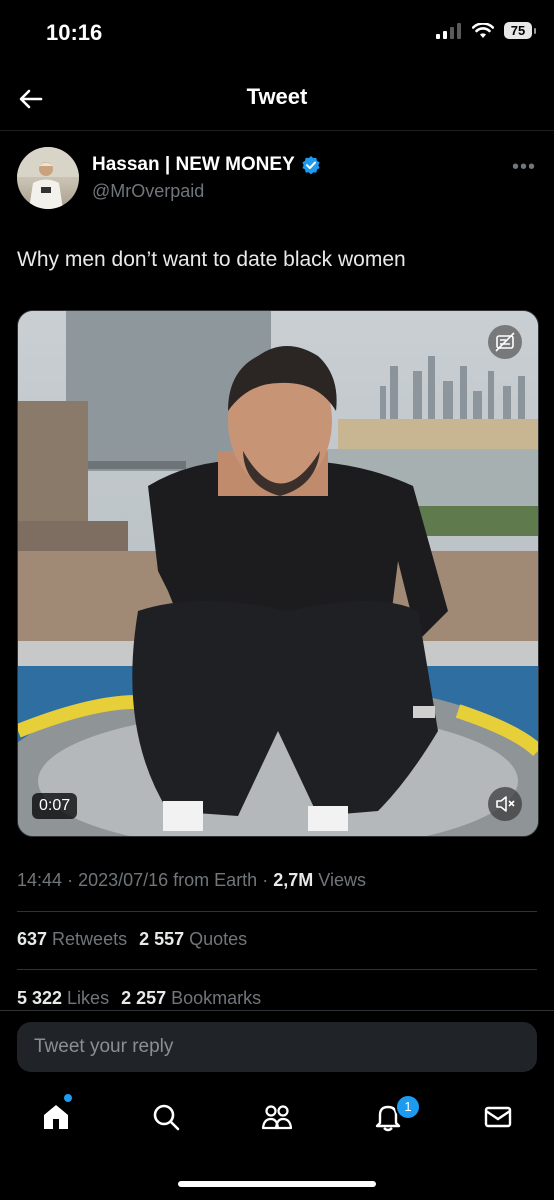 The height and width of the screenshot is (1200, 554). Describe the element at coordinates (55, 806) in the screenshot. I see `video-duration: 0:07` at that location.